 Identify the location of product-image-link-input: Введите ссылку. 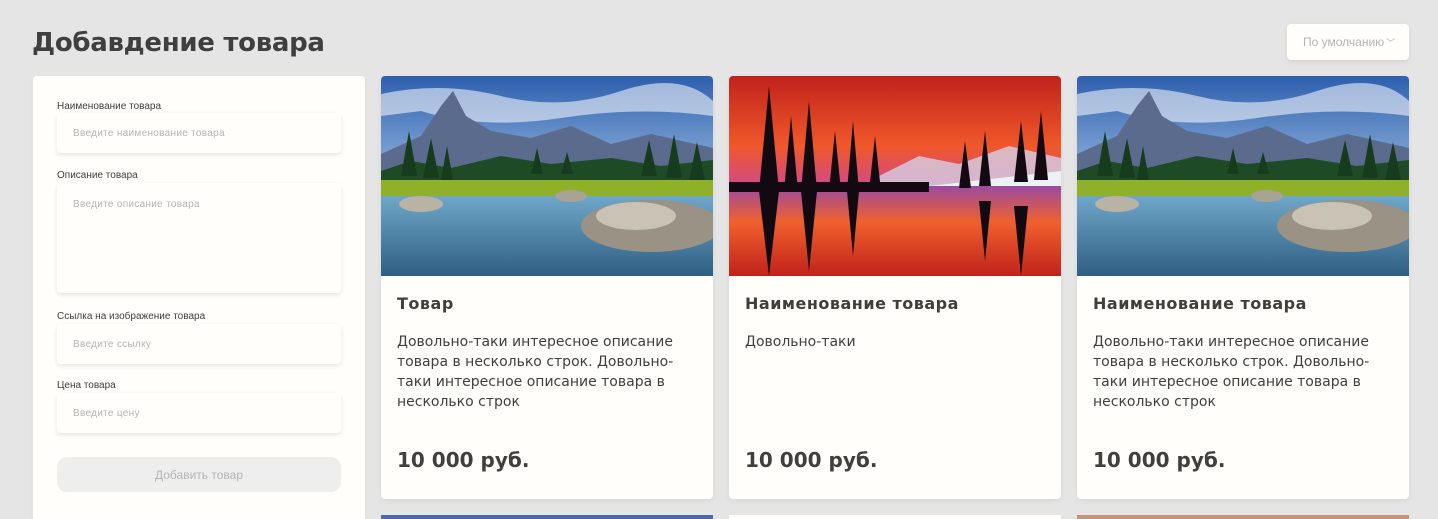
(199, 344).